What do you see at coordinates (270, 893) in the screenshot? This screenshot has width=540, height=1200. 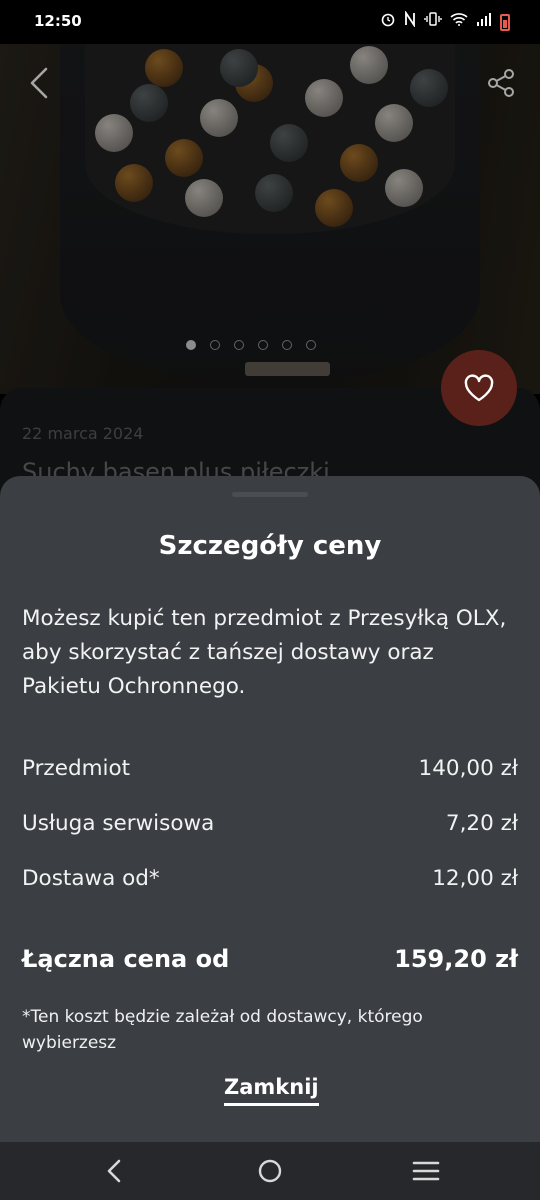 I see `price-row-delivery: Dostawa od* 12,00 zł` at bounding box center [270, 893].